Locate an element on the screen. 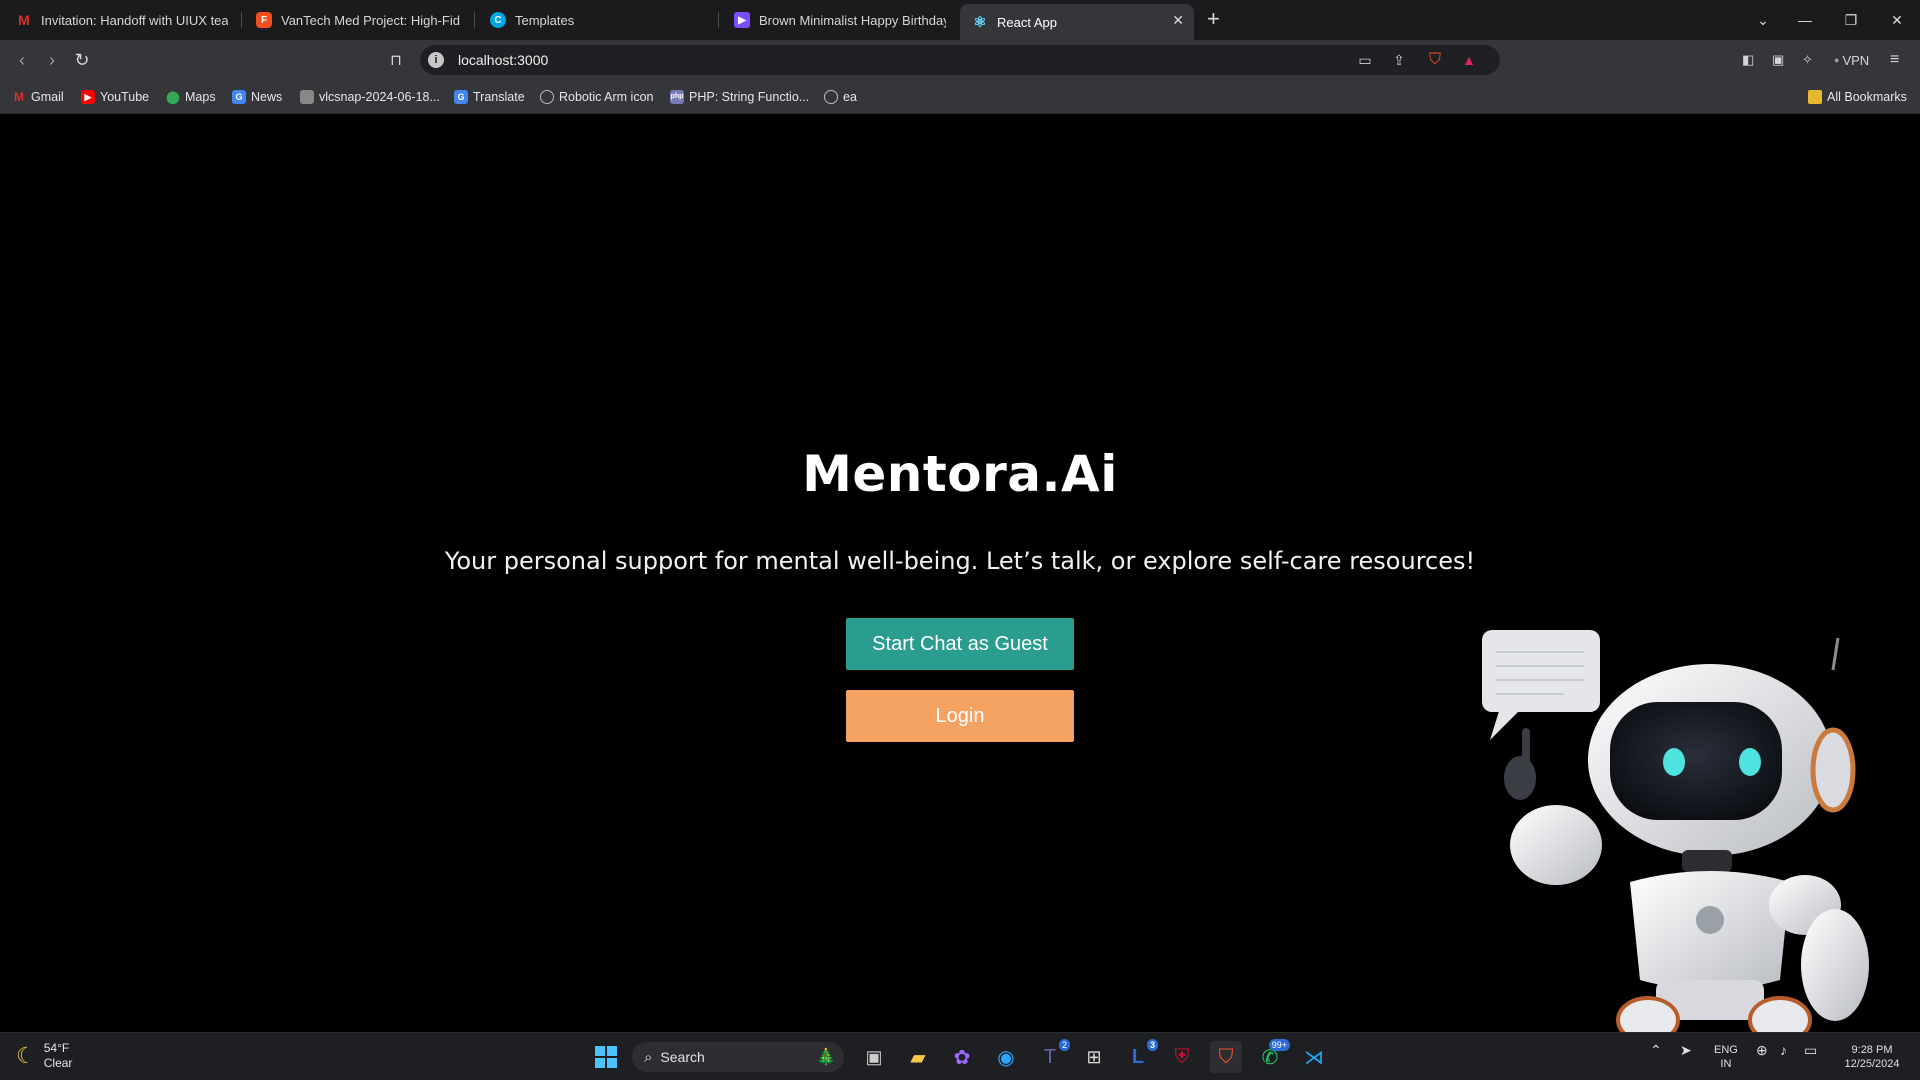  php-icon: php is located at coordinates (677, 97).